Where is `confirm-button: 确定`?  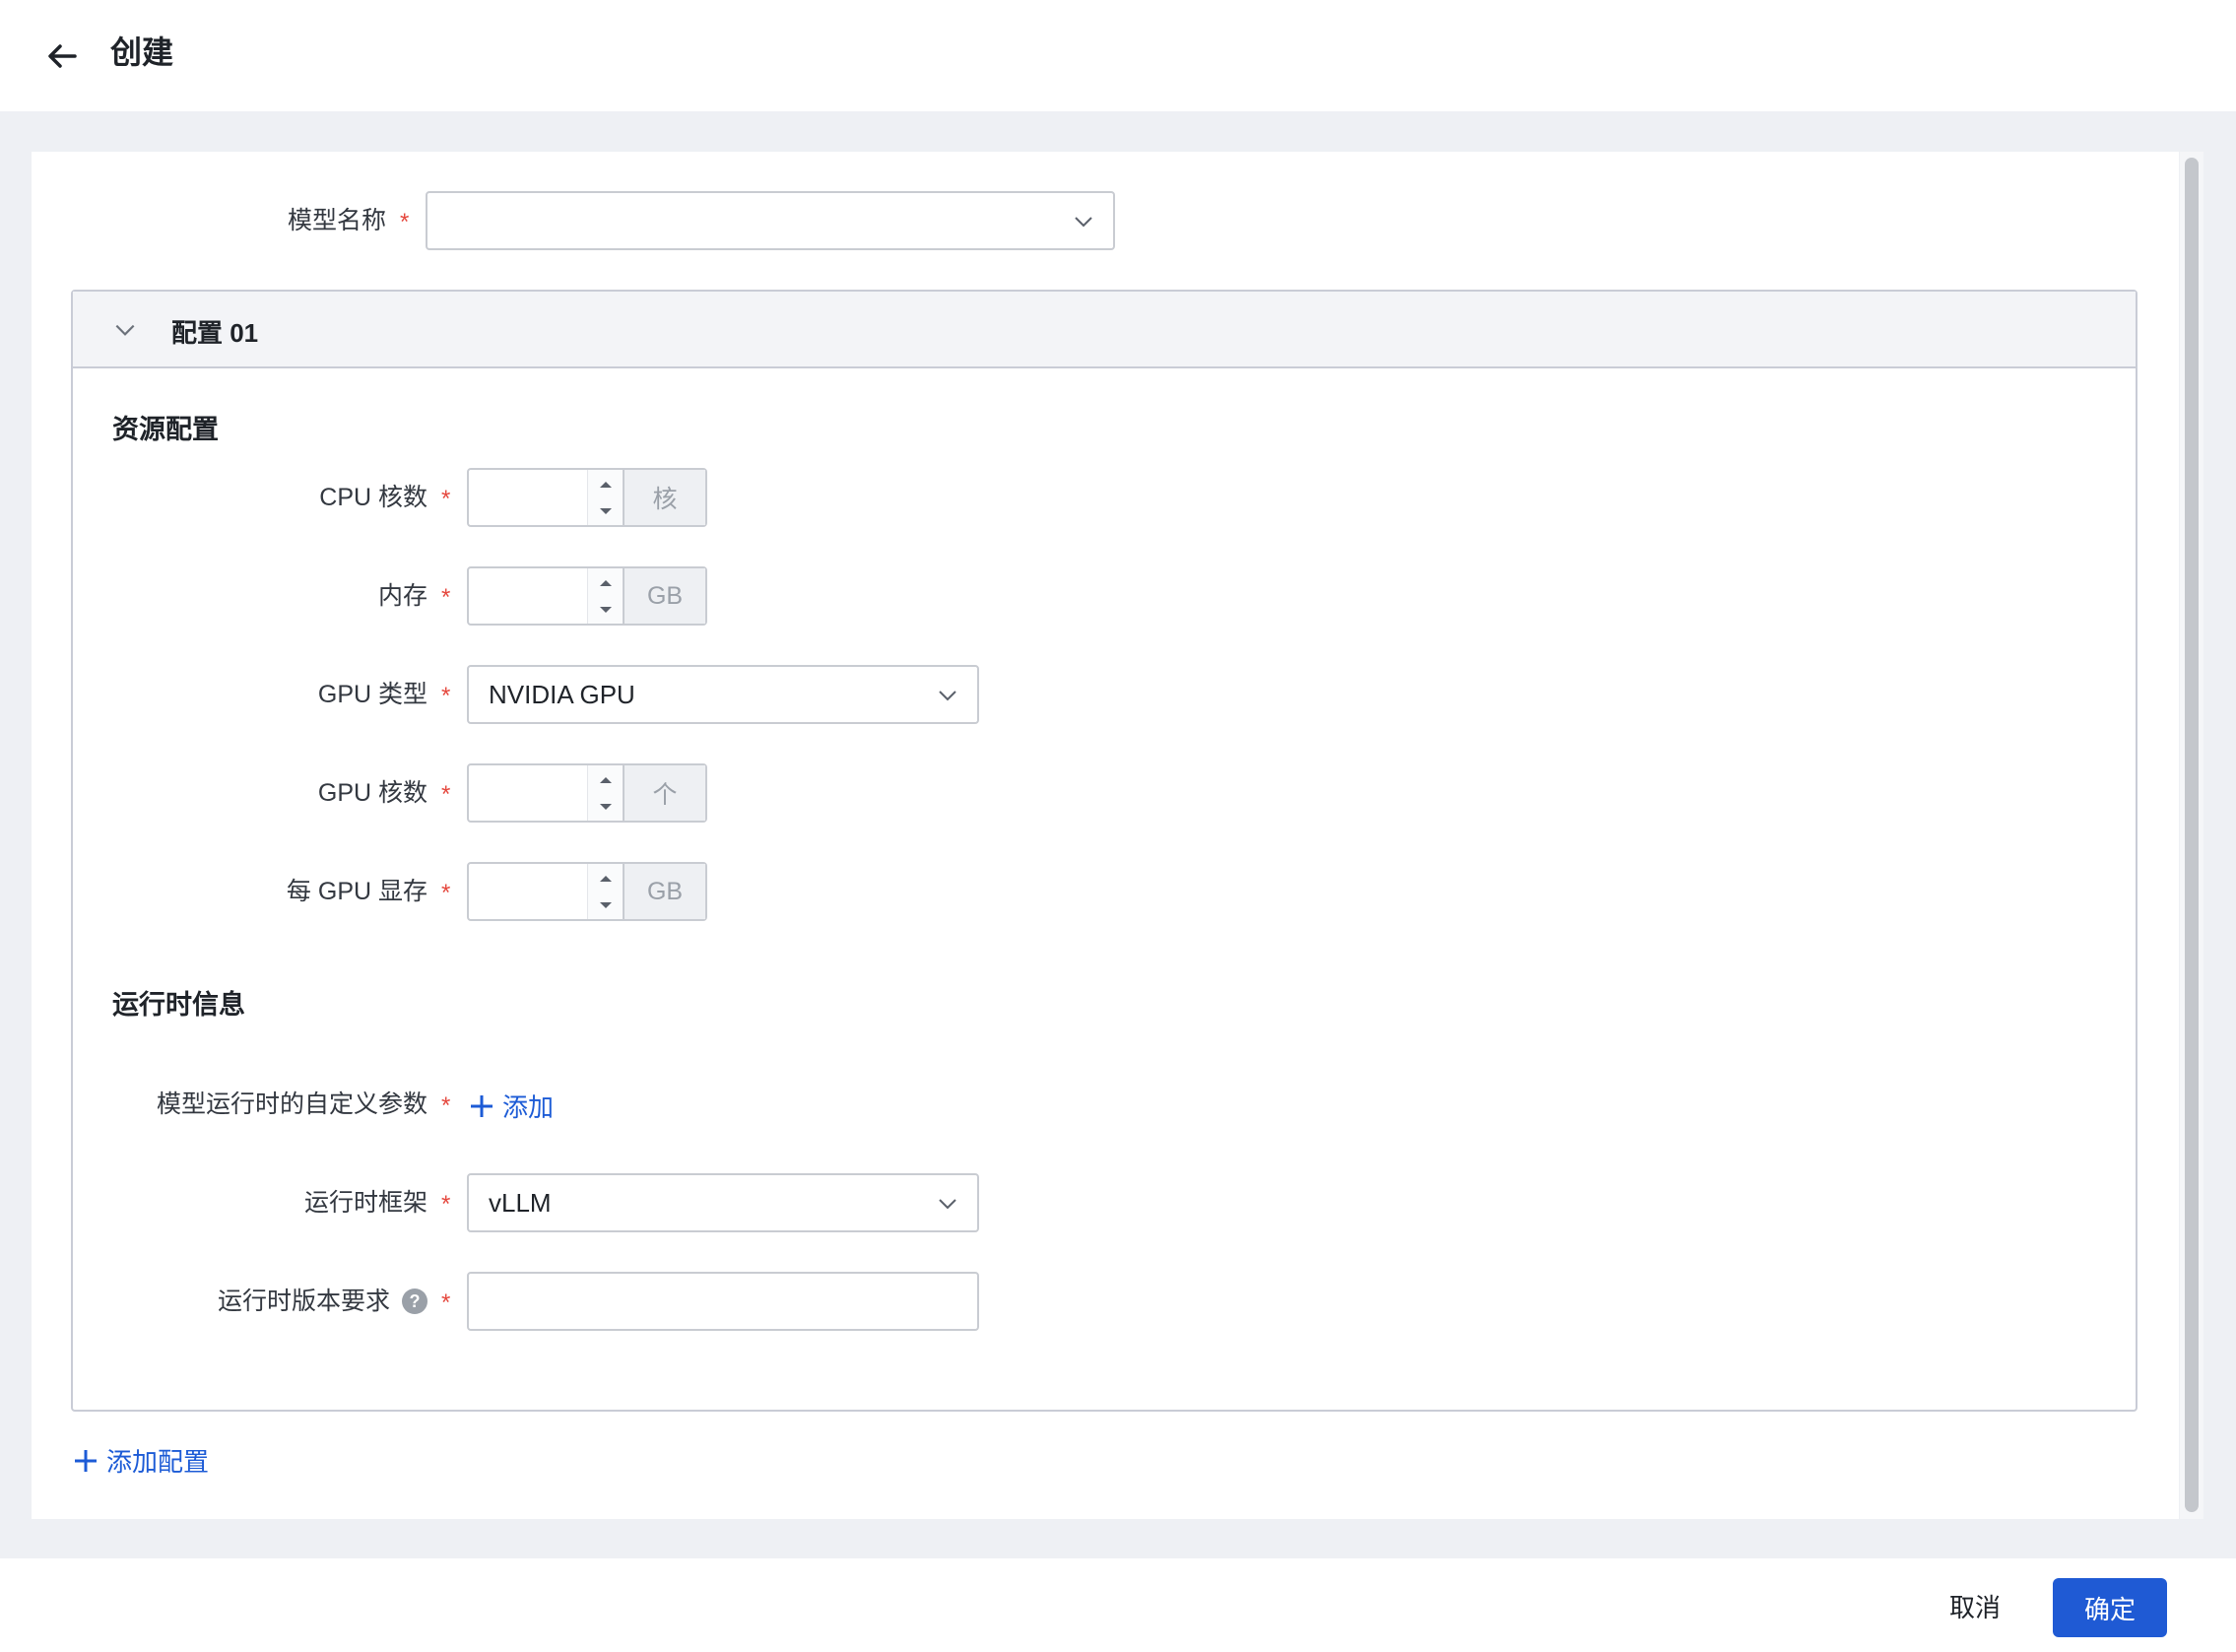
confirm-button: 确定 is located at coordinates (2110, 1608).